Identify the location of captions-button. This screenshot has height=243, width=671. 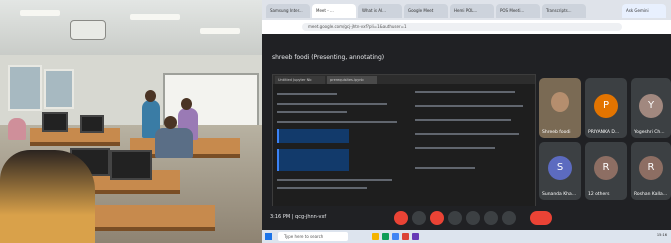
(455, 218).